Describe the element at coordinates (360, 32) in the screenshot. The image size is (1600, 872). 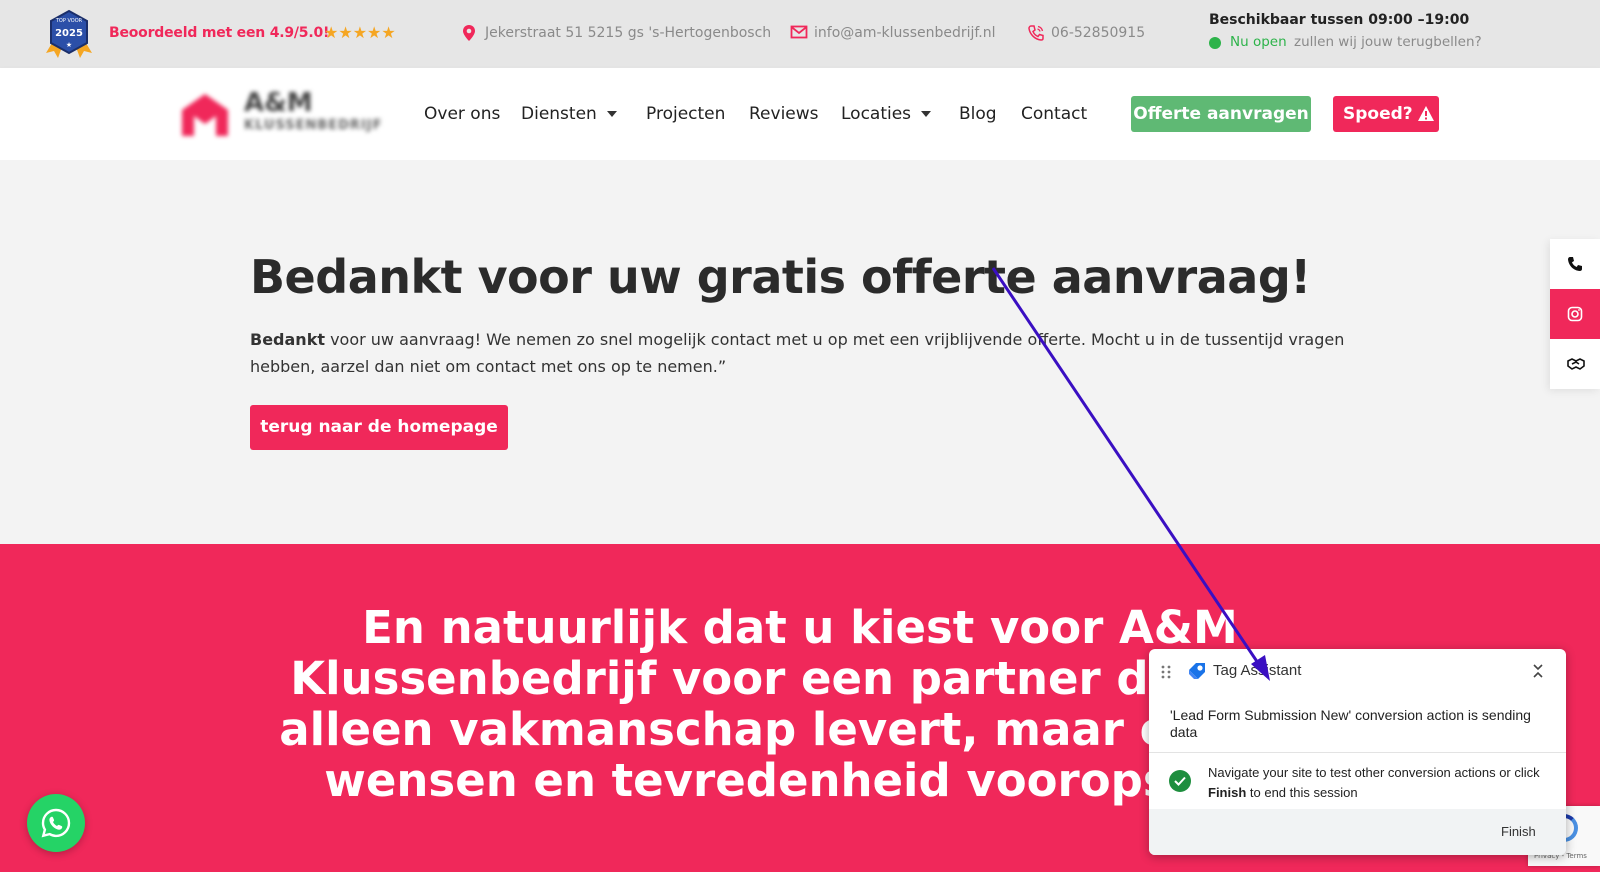
I see `rating-stars-icon: ★★★★★` at that location.